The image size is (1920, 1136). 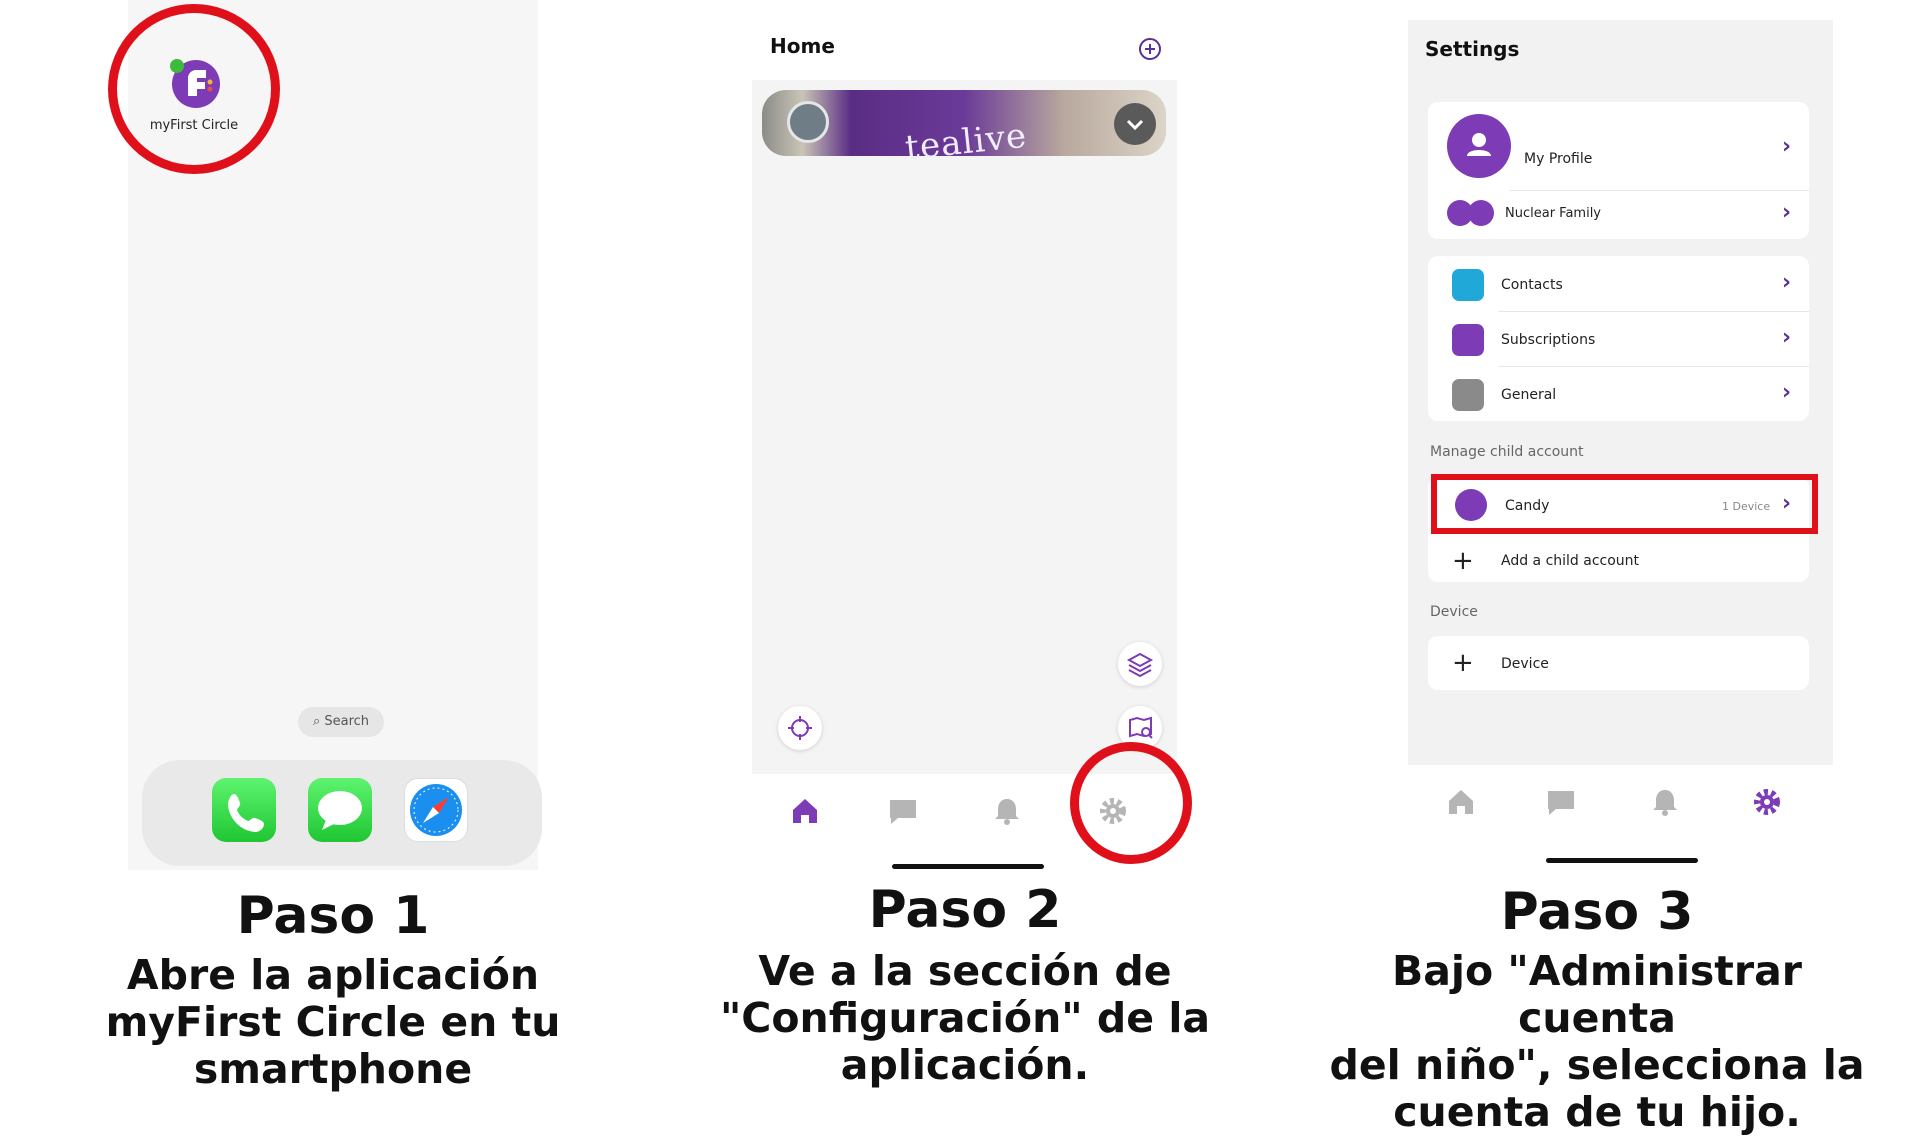 What do you see at coordinates (1454, 612) in the screenshot?
I see `device-header: Device` at bounding box center [1454, 612].